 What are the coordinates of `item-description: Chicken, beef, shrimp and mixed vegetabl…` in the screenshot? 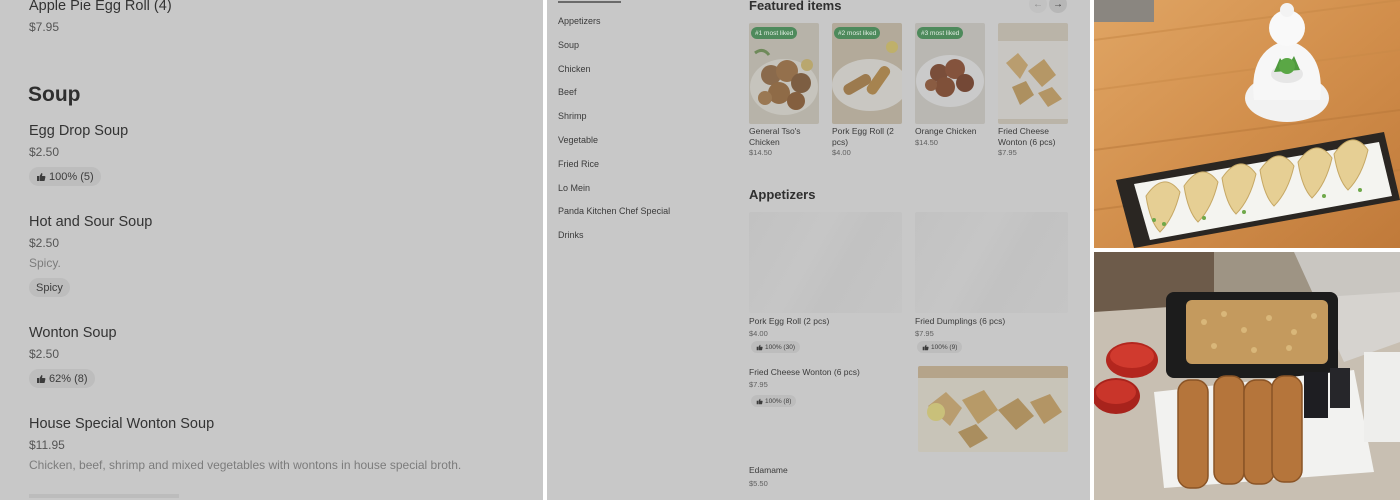 It's located at (245, 465).